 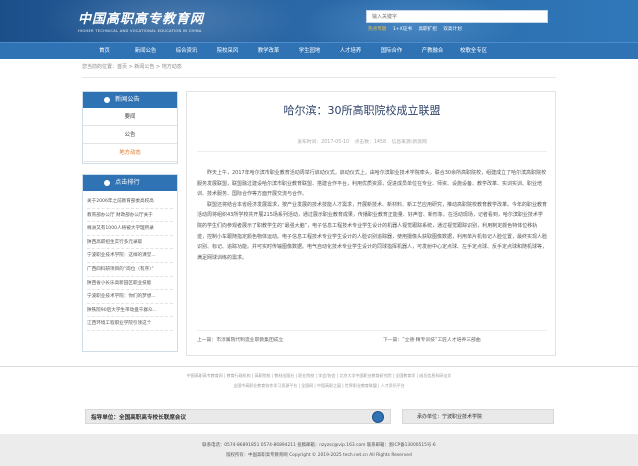 What do you see at coordinates (452, 29) in the screenshot?
I see `hot-topic-link: 双高计划` at bounding box center [452, 29].